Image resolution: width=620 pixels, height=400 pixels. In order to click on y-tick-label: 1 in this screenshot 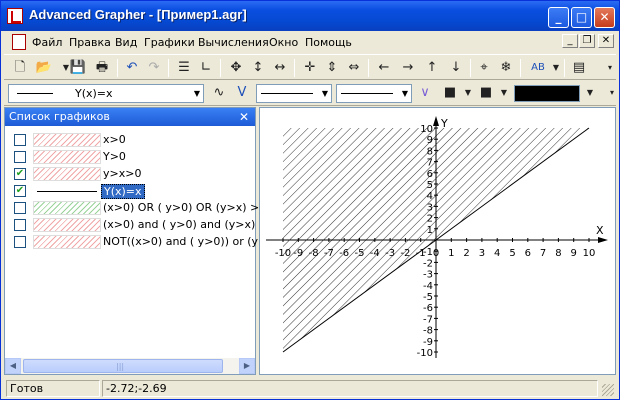, I will do `click(430, 230)`.